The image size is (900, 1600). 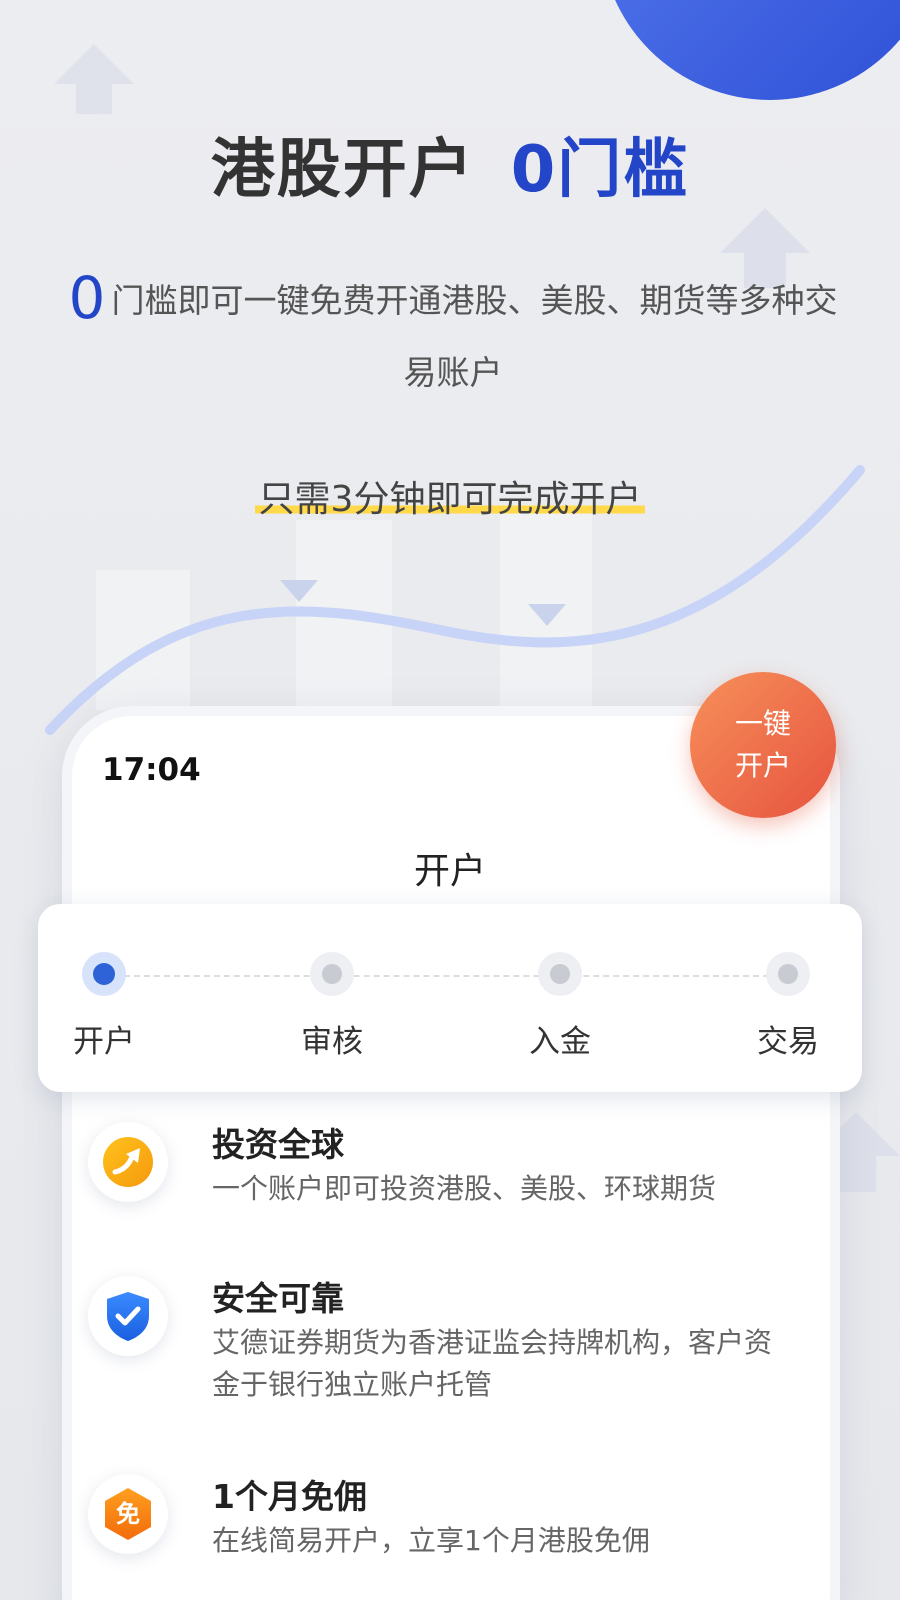 I want to click on trend-arrow-icon, so click(x=128, y=1162).